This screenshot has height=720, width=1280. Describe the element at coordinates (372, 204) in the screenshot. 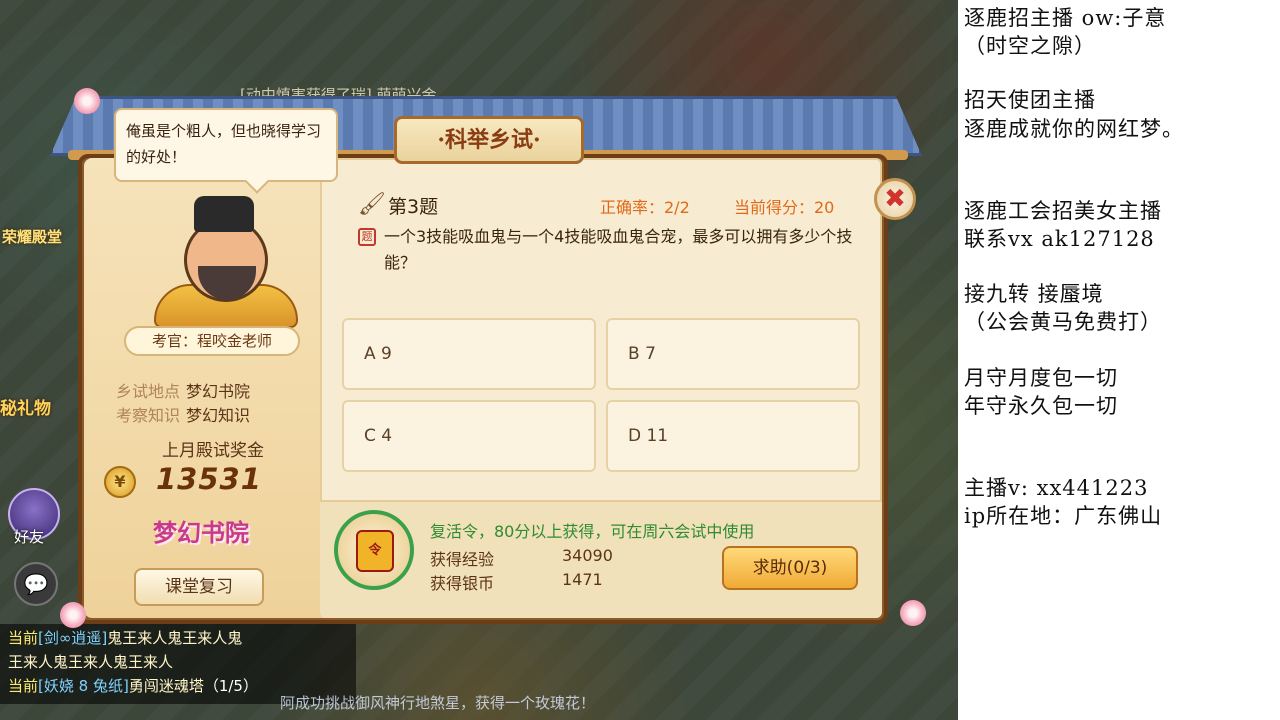

I see `brush-icon: 🖌` at that location.